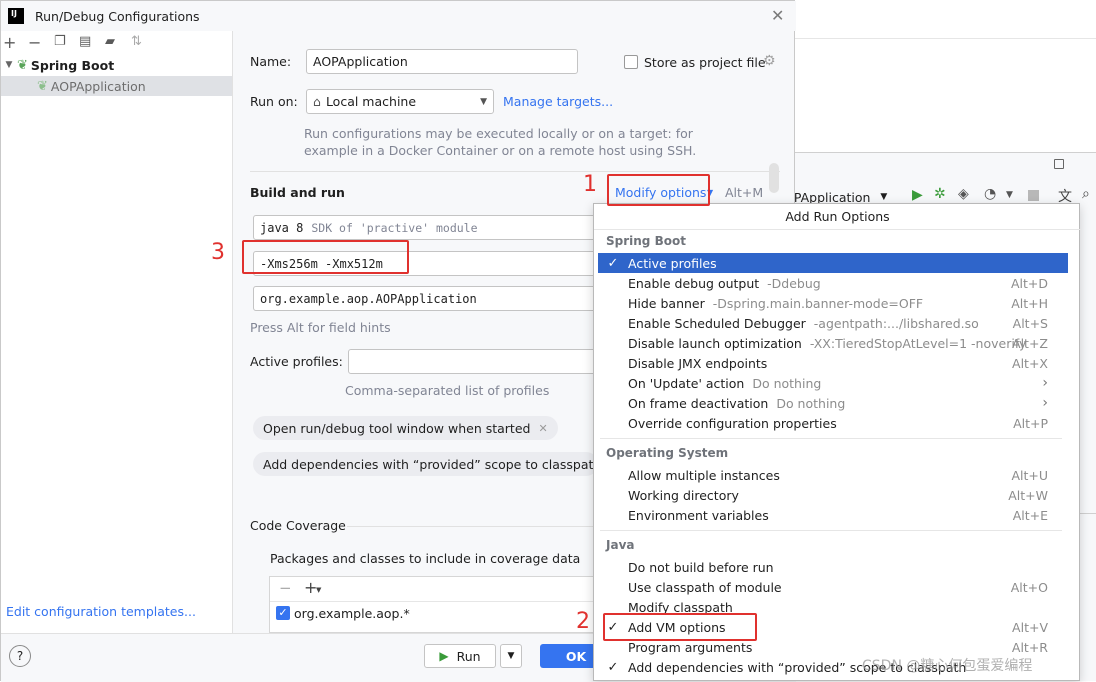 The image size is (1096, 682). I want to click on option-label: Allow multiple instances, so click(704, 475).